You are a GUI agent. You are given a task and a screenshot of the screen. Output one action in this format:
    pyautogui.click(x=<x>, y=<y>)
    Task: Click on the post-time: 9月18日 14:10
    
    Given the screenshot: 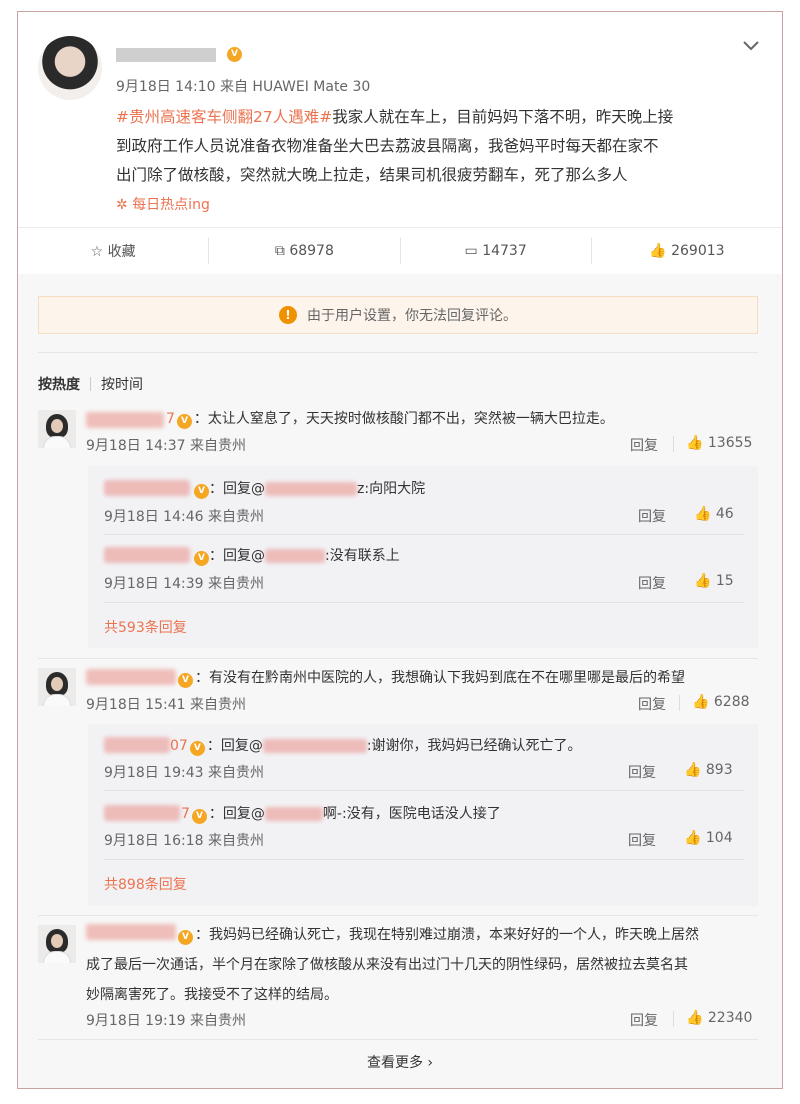 What is the action you would take?
    pyautogui.click(x=166, y=87)
    